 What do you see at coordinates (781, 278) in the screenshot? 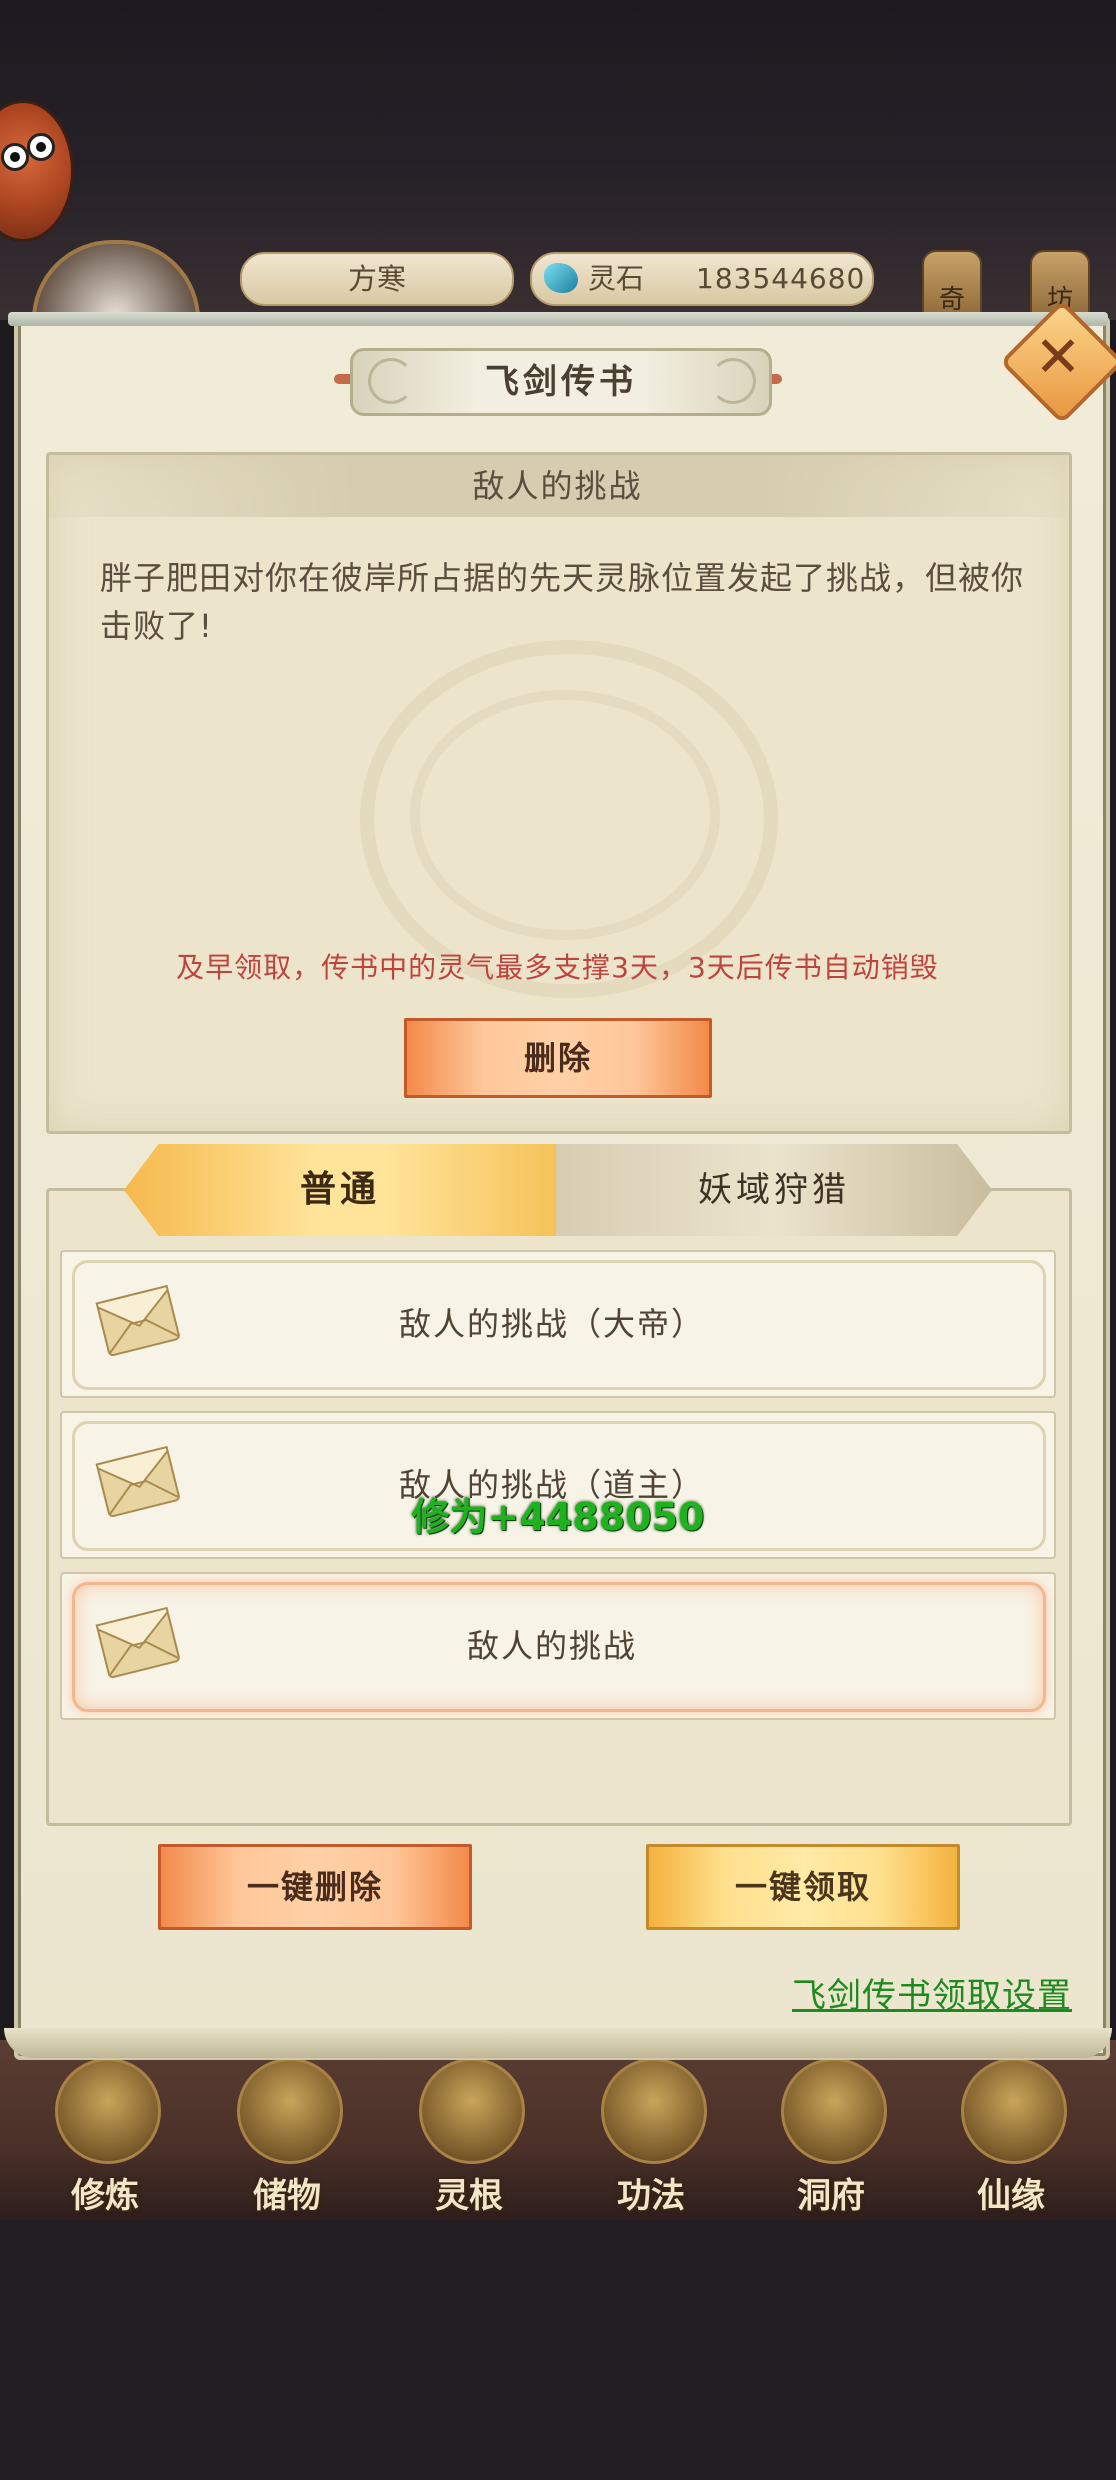
I see `currency-value: 183544680` at bounding box center [781, 278].